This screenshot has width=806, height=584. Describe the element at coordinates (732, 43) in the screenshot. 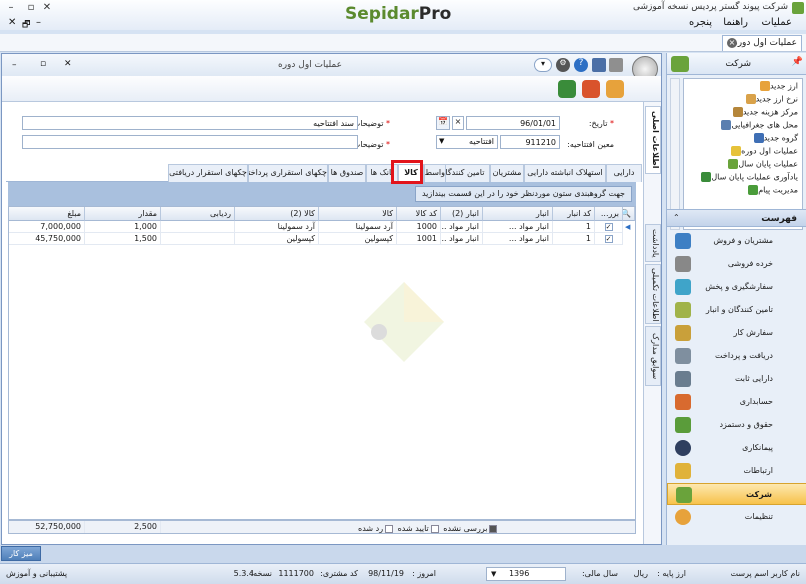

I see `close-tab-icon: ×` at that location.